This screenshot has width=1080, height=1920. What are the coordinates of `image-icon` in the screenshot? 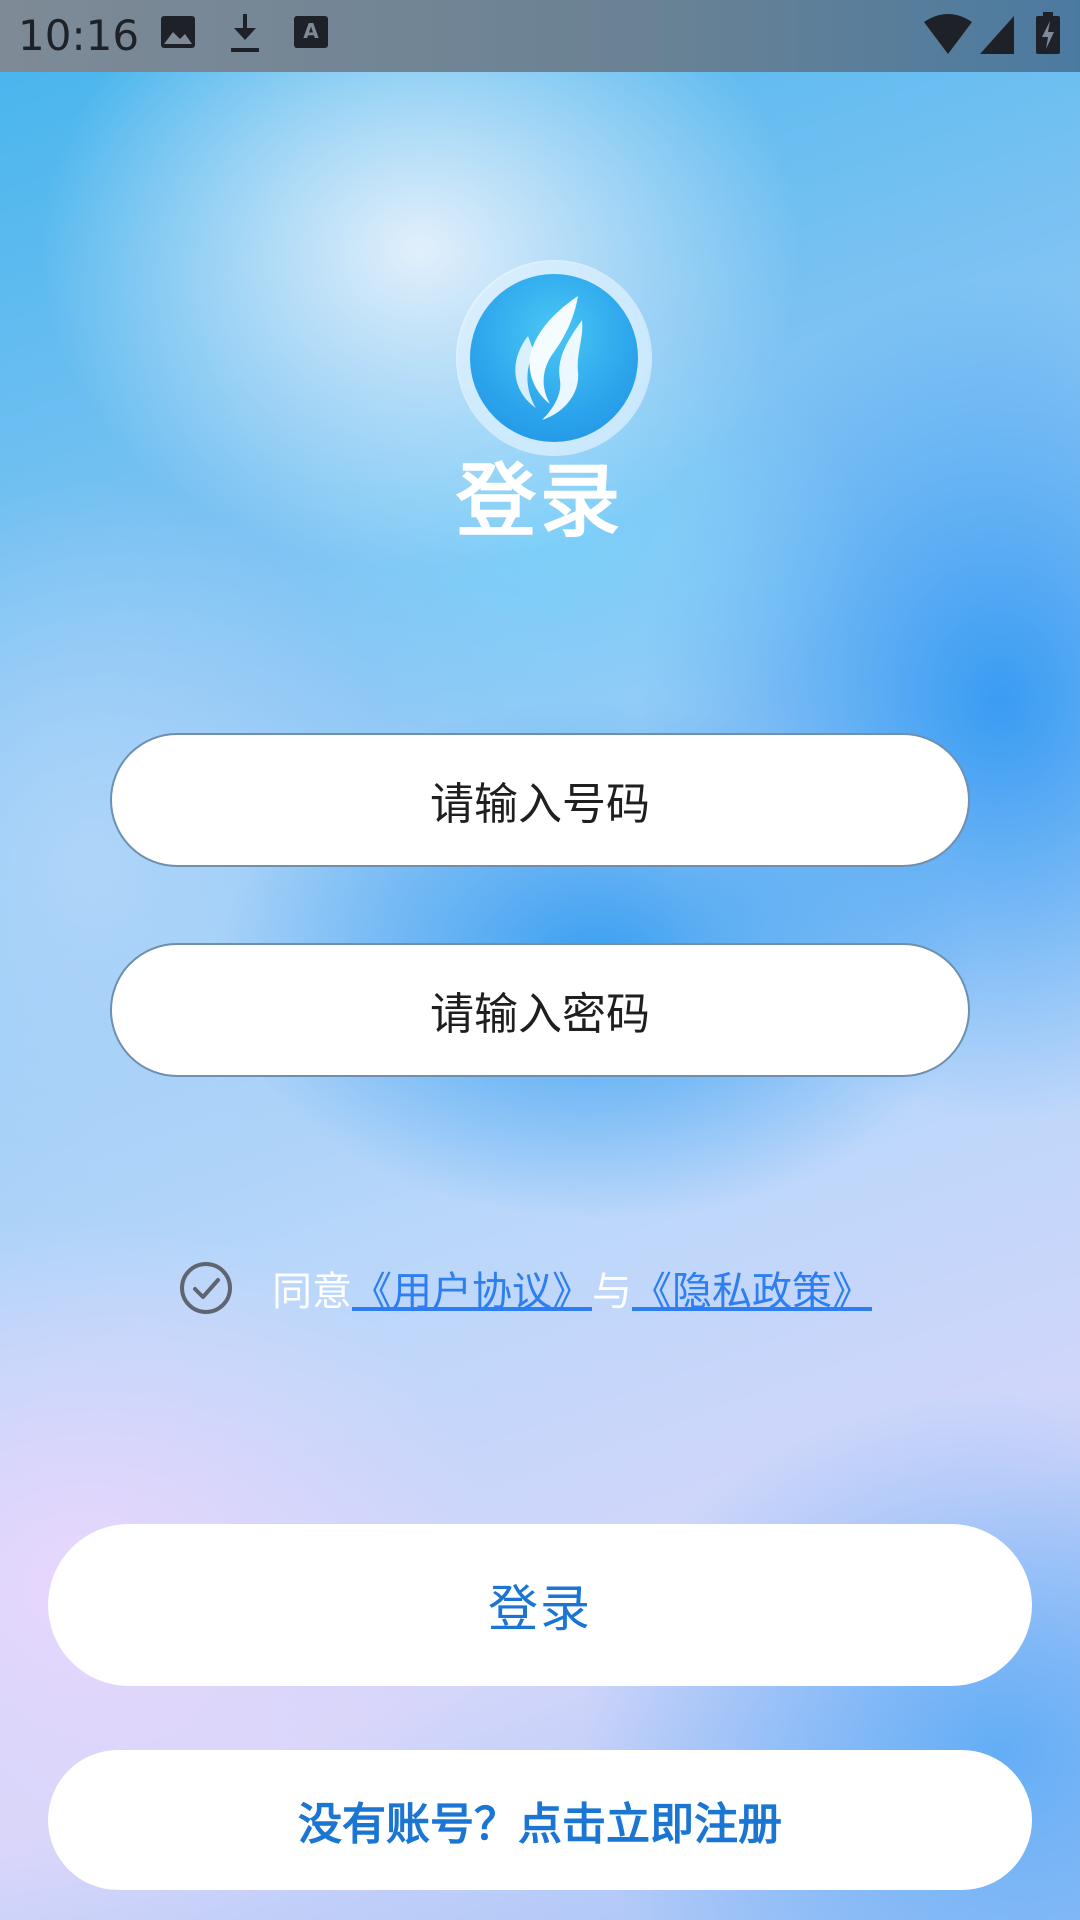 It's located at (178, 32).